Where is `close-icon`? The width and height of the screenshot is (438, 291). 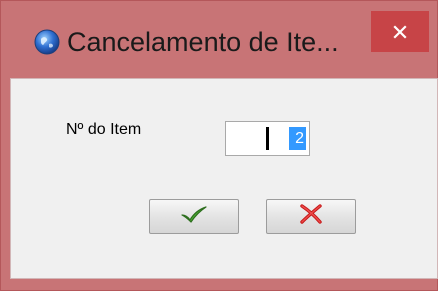 close-icon is located at coordinates (400, 32).